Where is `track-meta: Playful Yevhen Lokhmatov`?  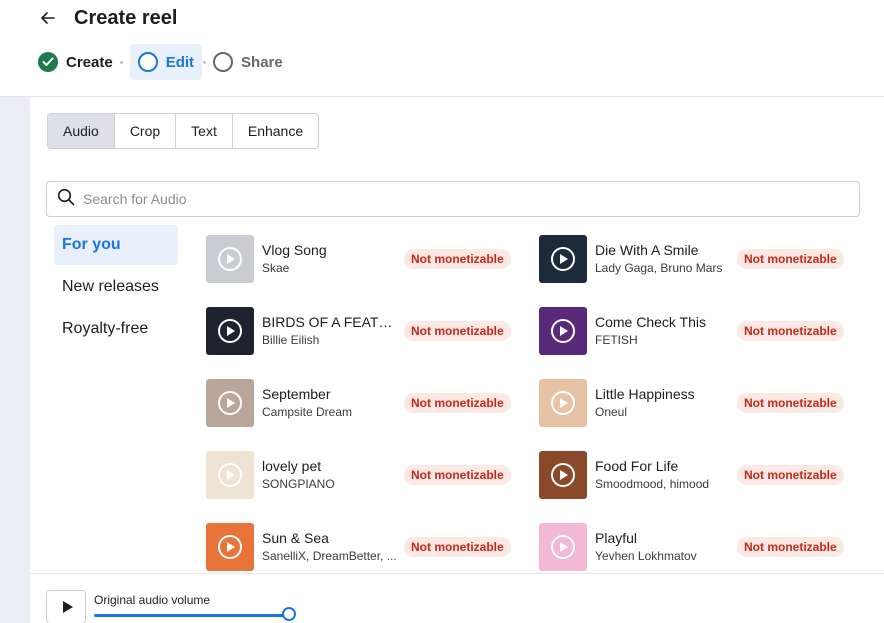
track-meta: Playful Yevhen Lokhmatov is located at coordinates (663, 547).